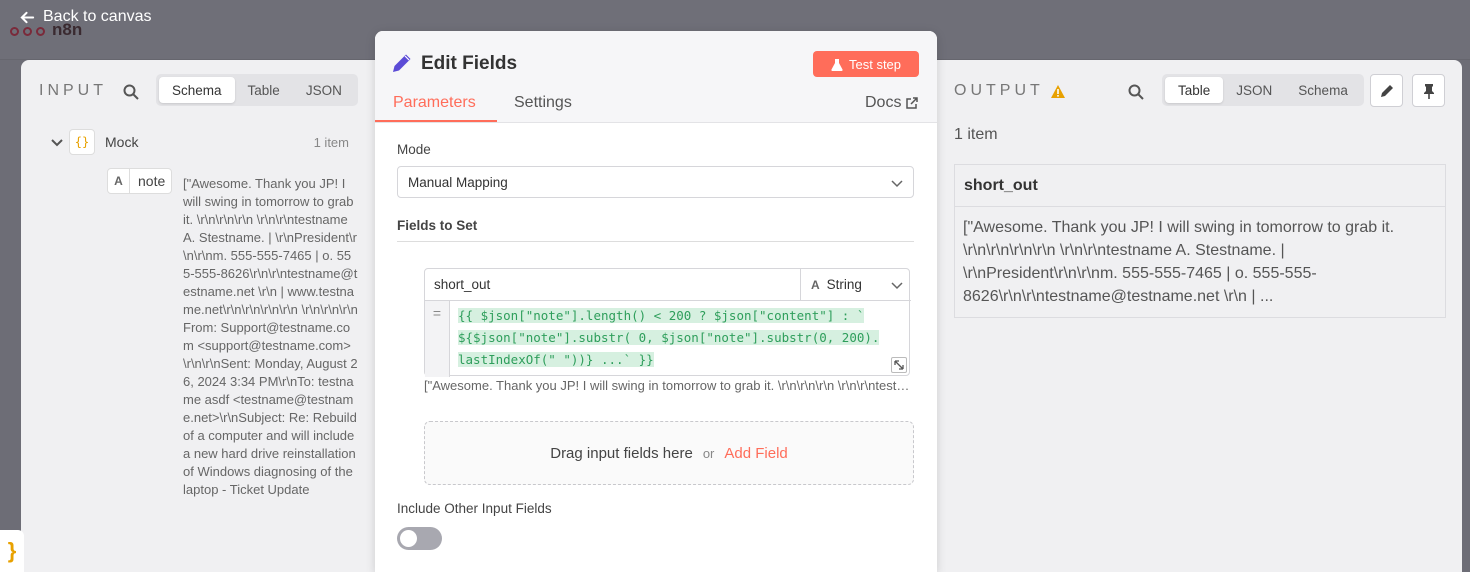  I want to click on output-title-row: OUTPUT, so click(1010, 91).